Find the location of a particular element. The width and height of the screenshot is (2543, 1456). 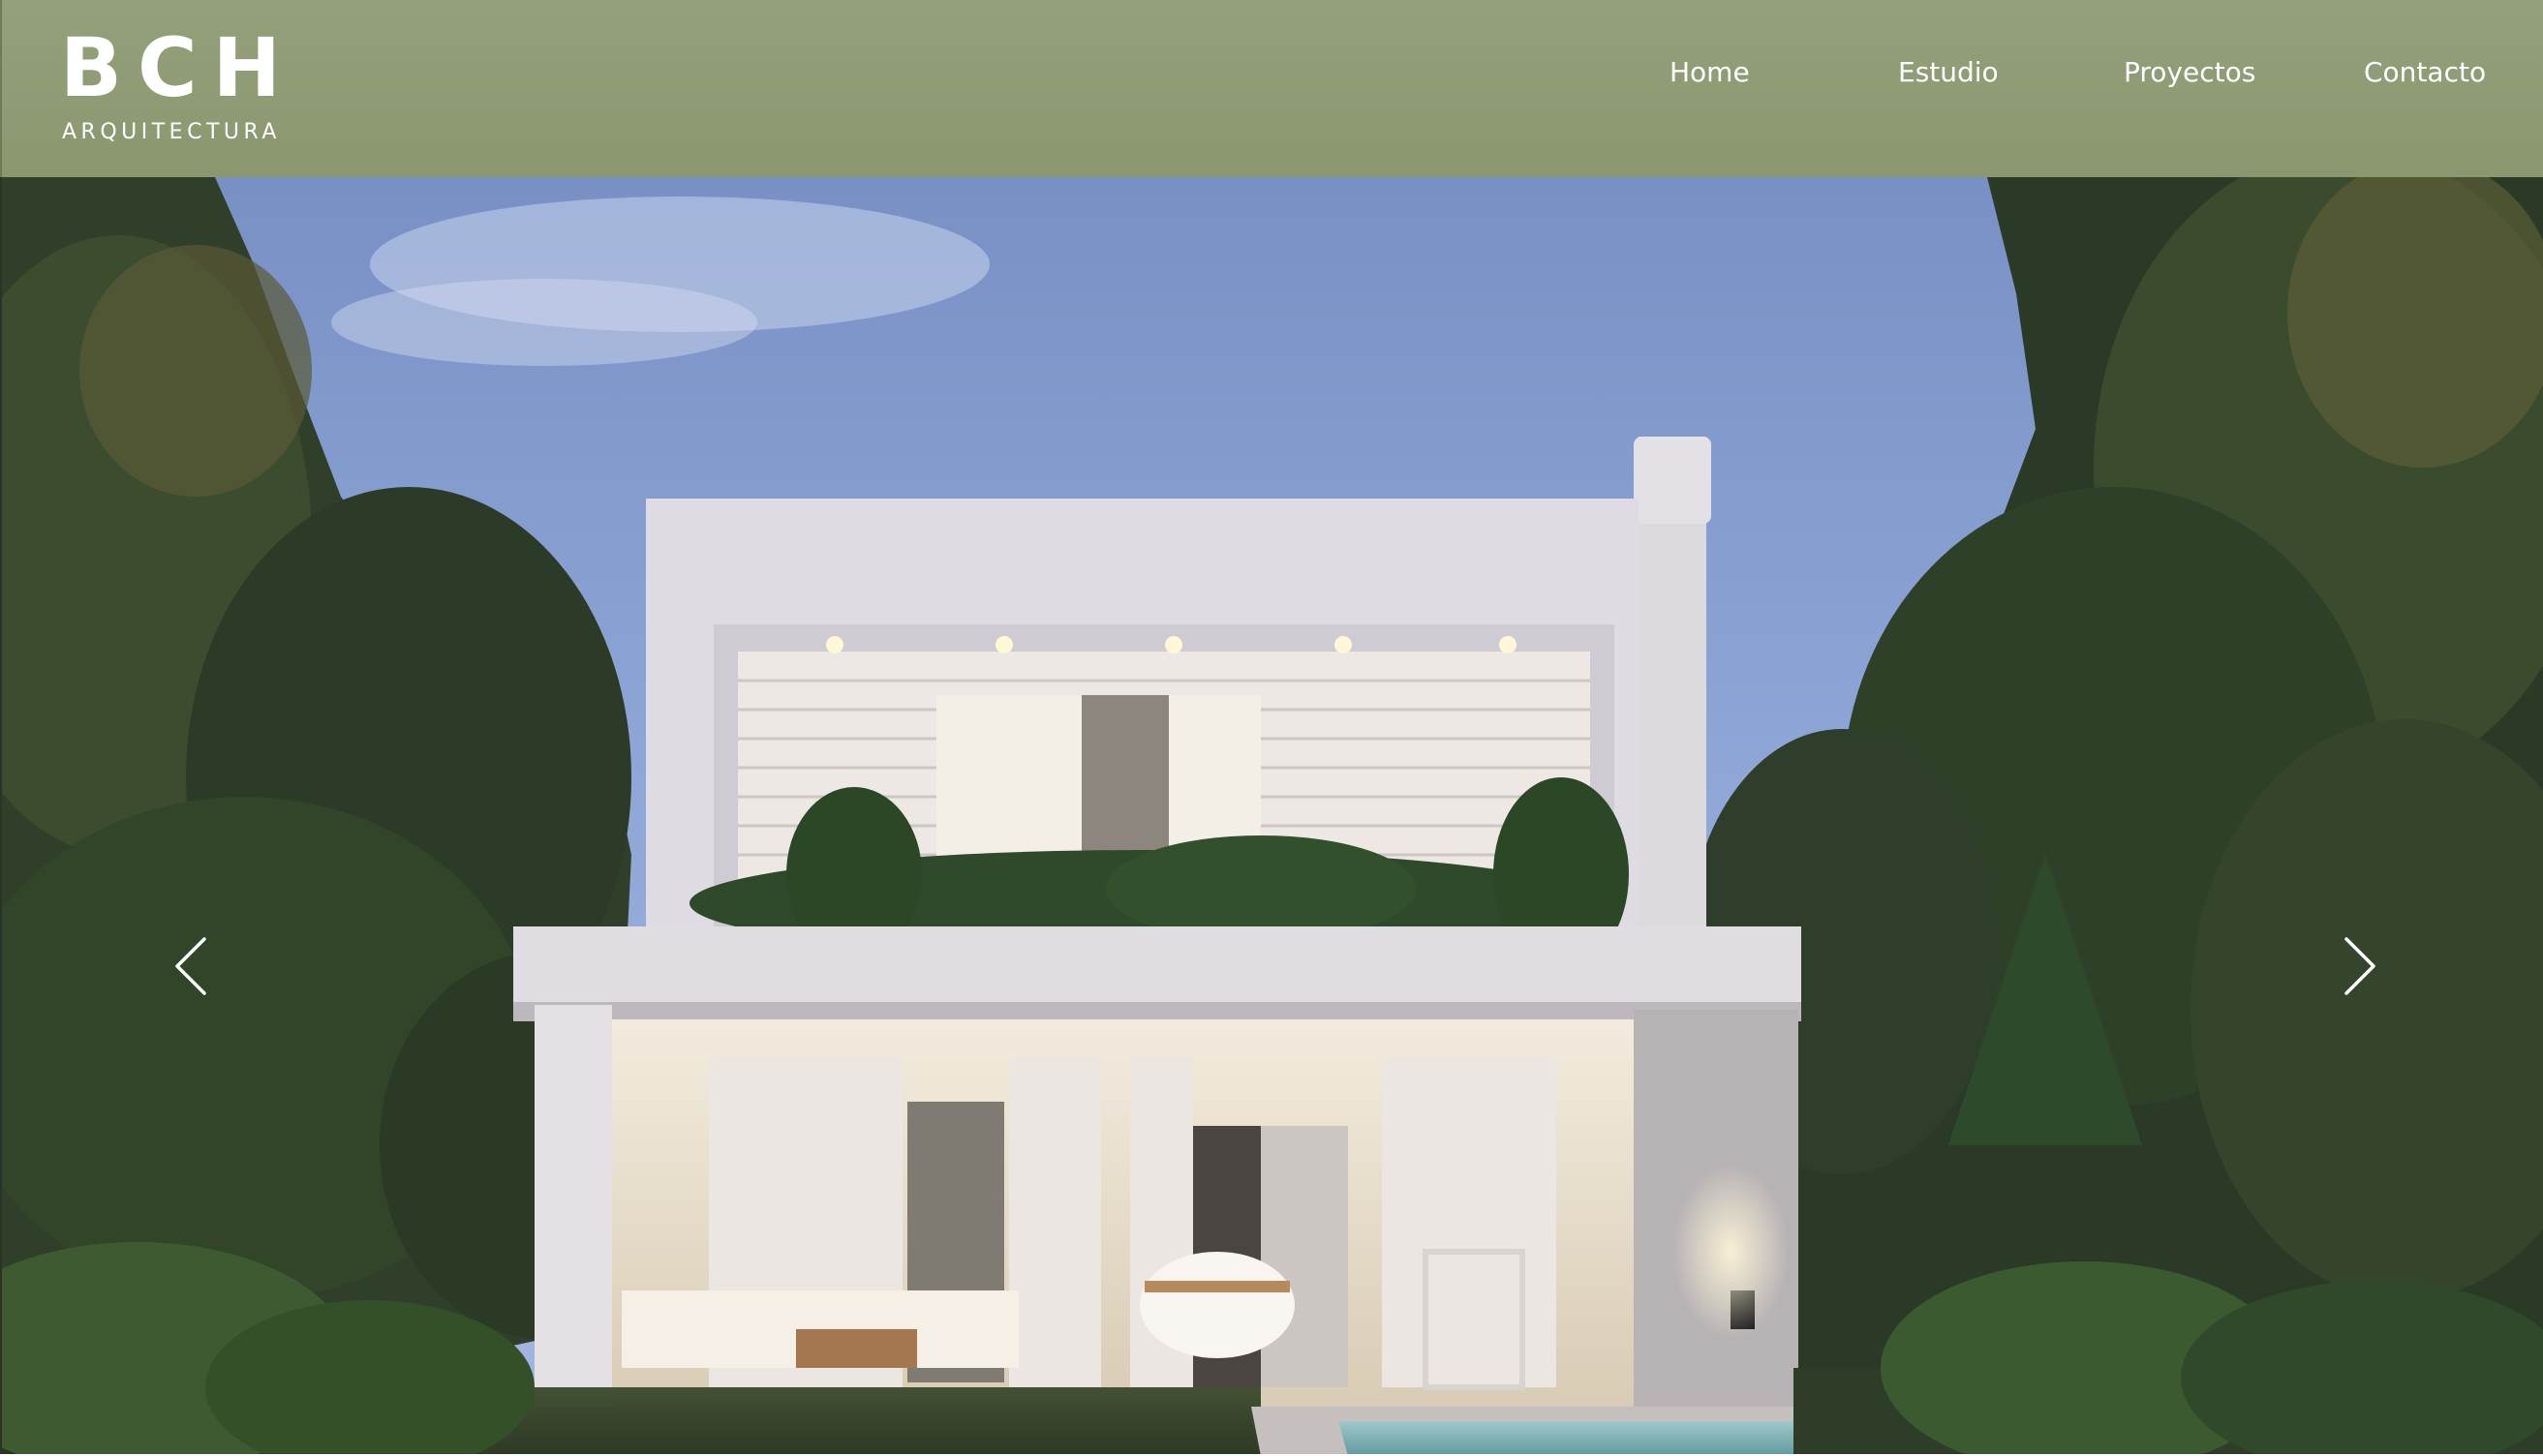

slider-next-button is located at coordinates (2360, 967).